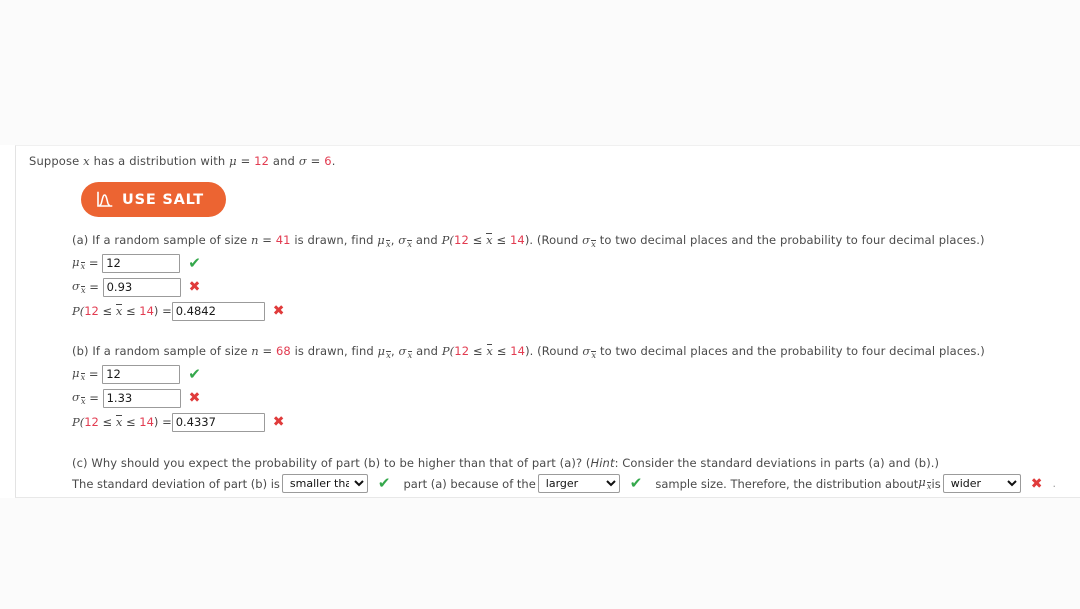  I want to click on part-a-sigma-xbar-round: σx, so click(589, 241).